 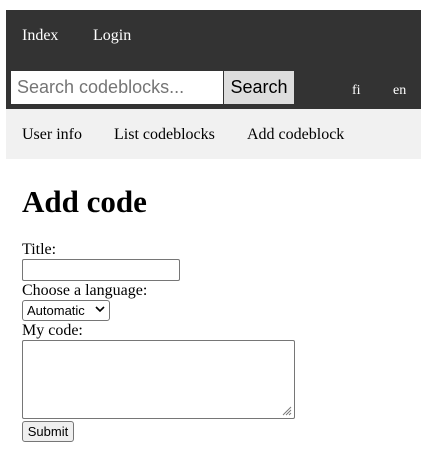 I want to click on list-codeblocks-link: List codeblocks, so click(x=164, y=135).